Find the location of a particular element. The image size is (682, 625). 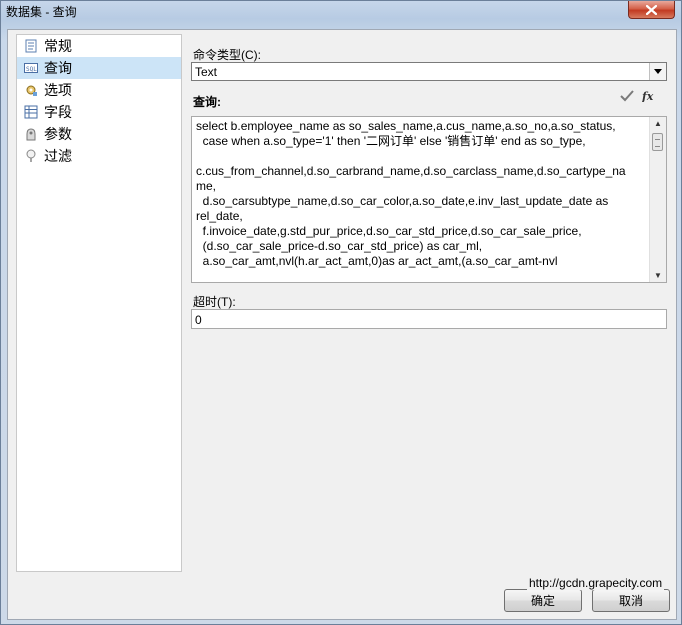

nav-item-parameters: 参数 is located at coordinates (99, 134).